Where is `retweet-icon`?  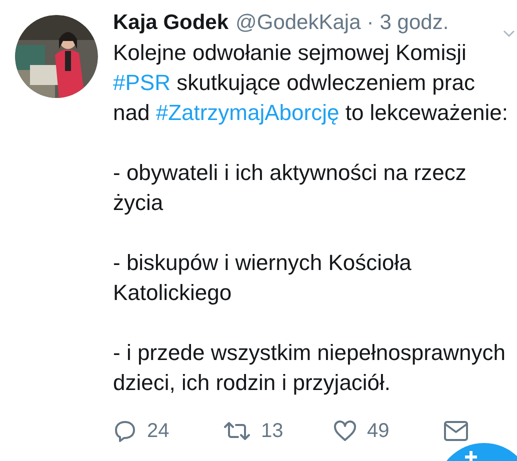
retweet-icon is located at coordinates (237, 431).